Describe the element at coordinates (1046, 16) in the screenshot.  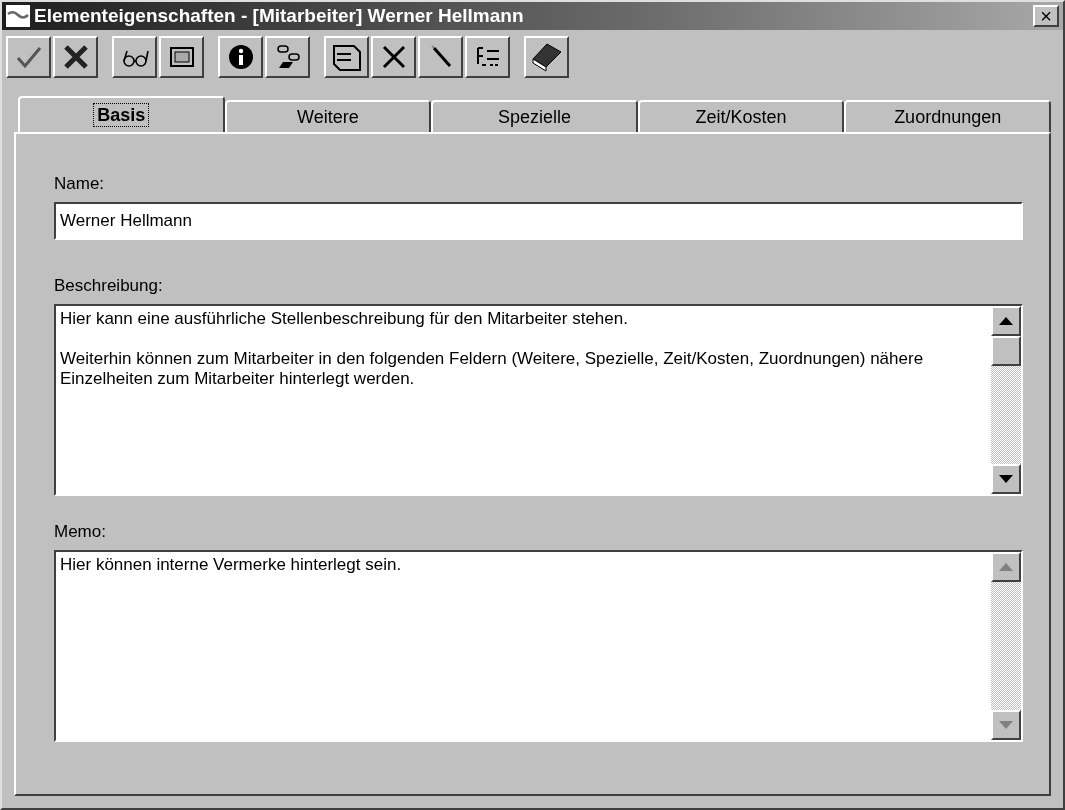
I see `close-button: ×` at that location.